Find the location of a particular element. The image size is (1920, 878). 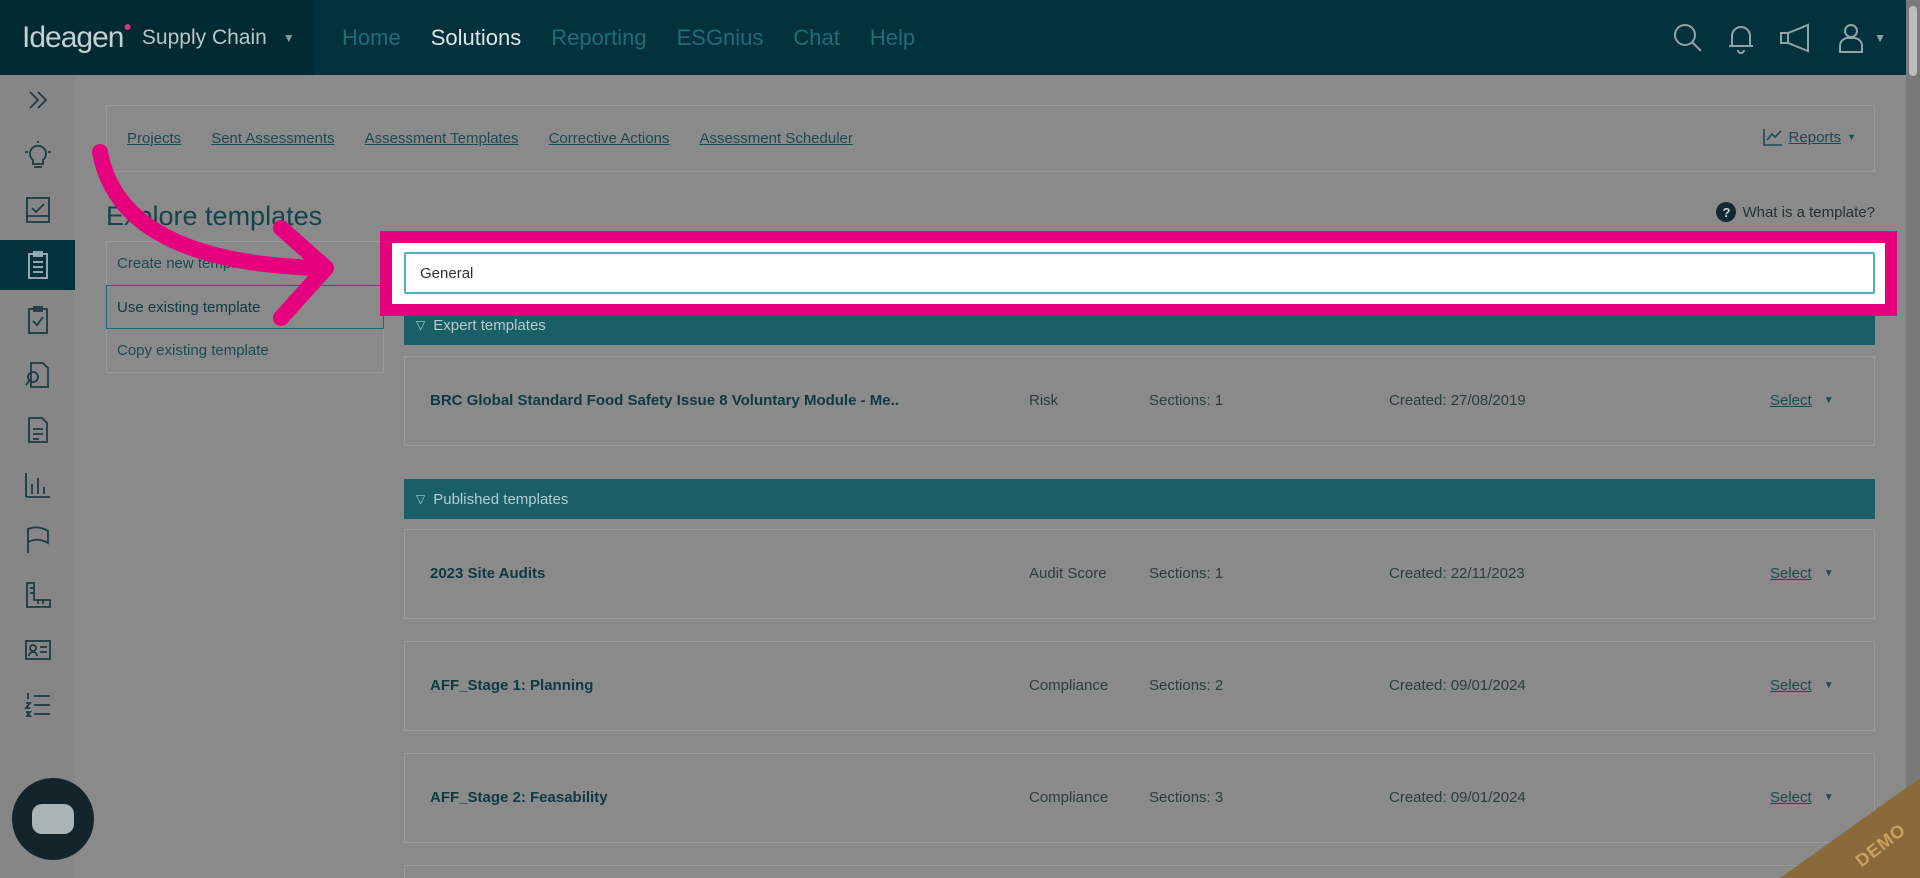

template-row-partial is located at coordinates (1139, 871).